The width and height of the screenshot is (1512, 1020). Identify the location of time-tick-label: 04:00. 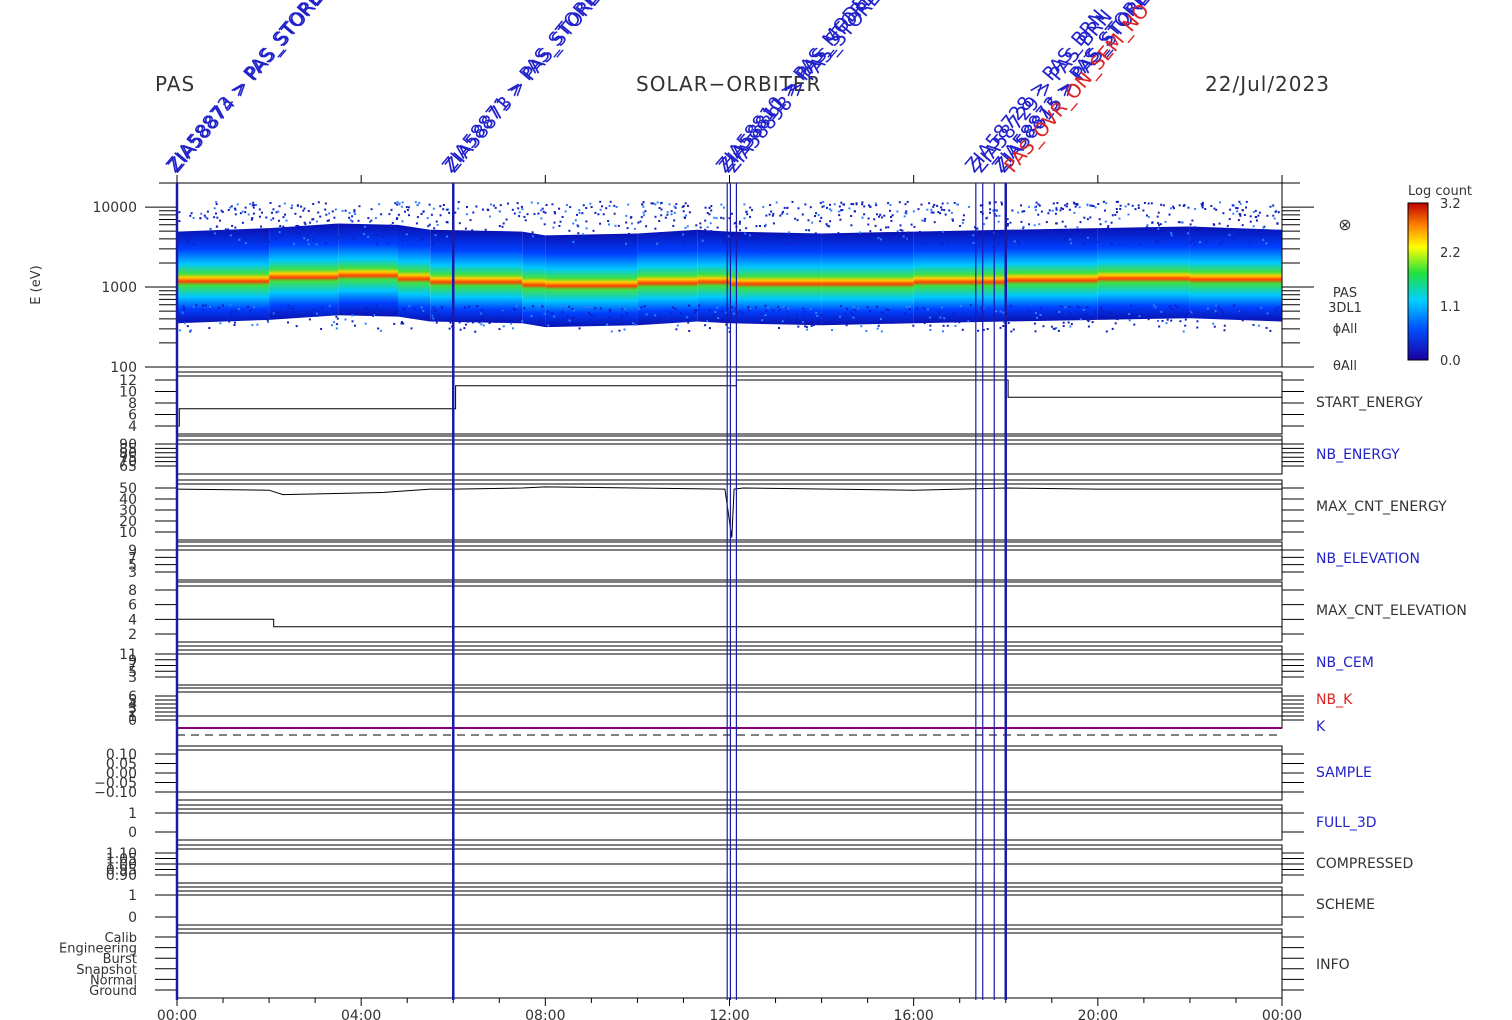
(361, 1014).